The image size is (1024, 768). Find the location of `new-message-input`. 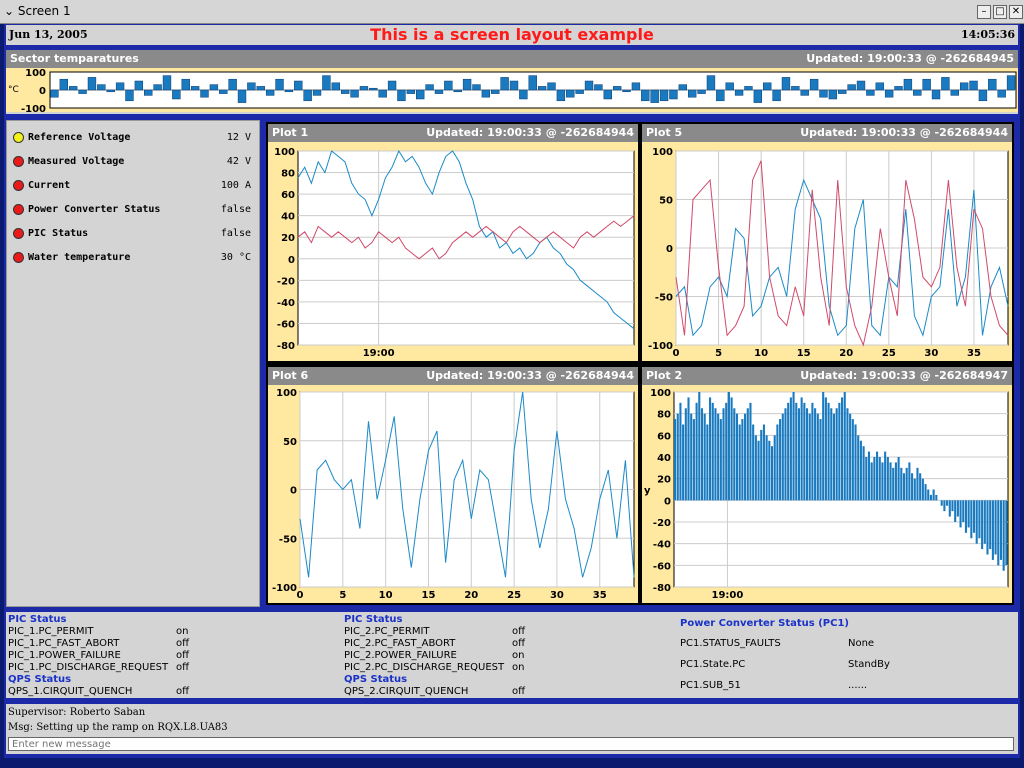

new-message-input is located at coordinates (511, 744).